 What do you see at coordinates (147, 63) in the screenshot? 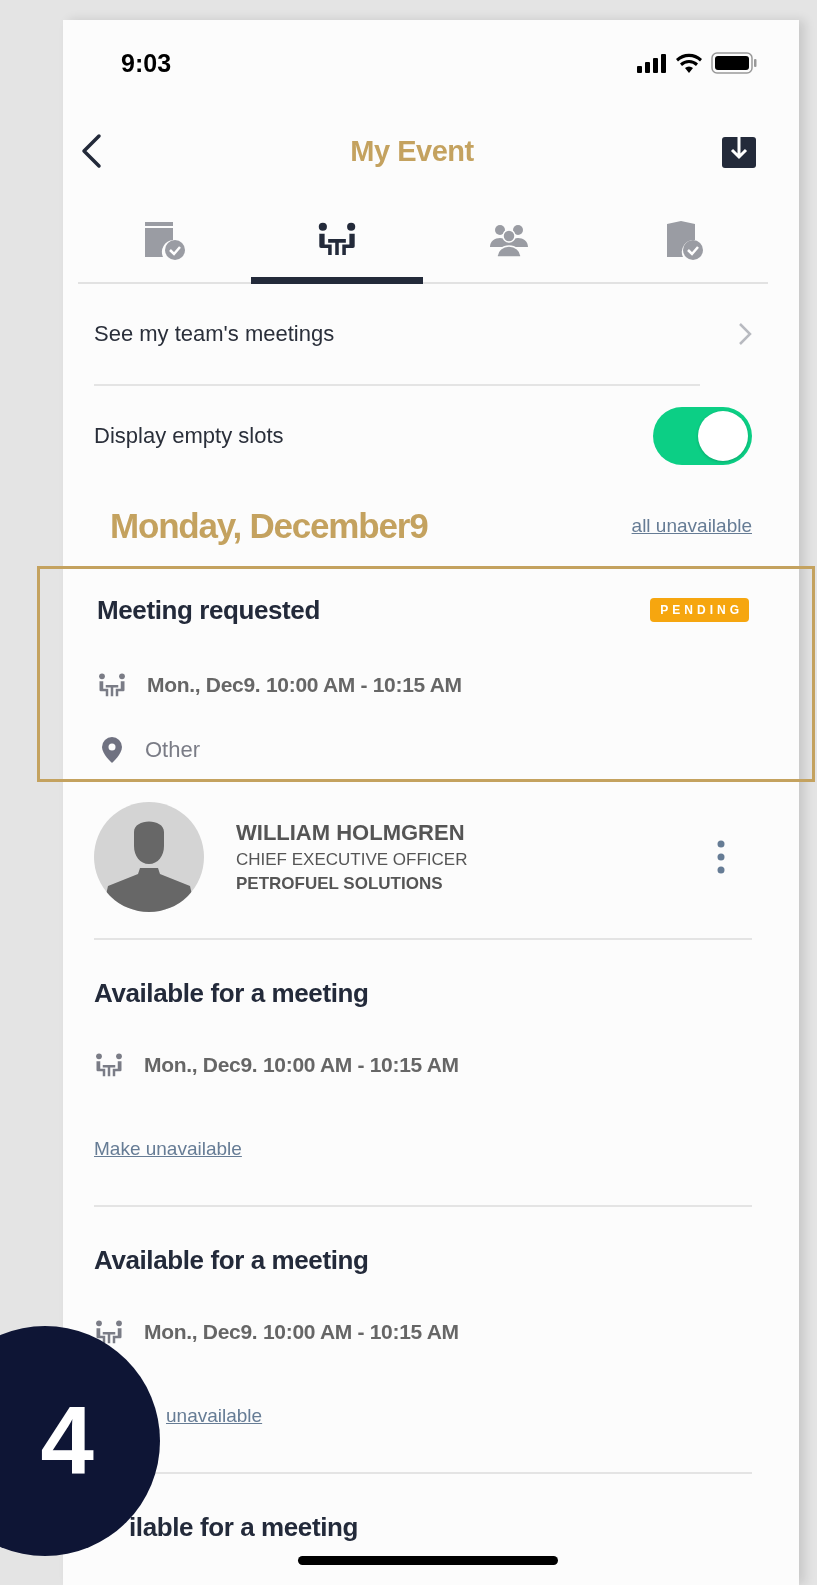
I see `status-time: 9:03` at bounding box center [147, 63].